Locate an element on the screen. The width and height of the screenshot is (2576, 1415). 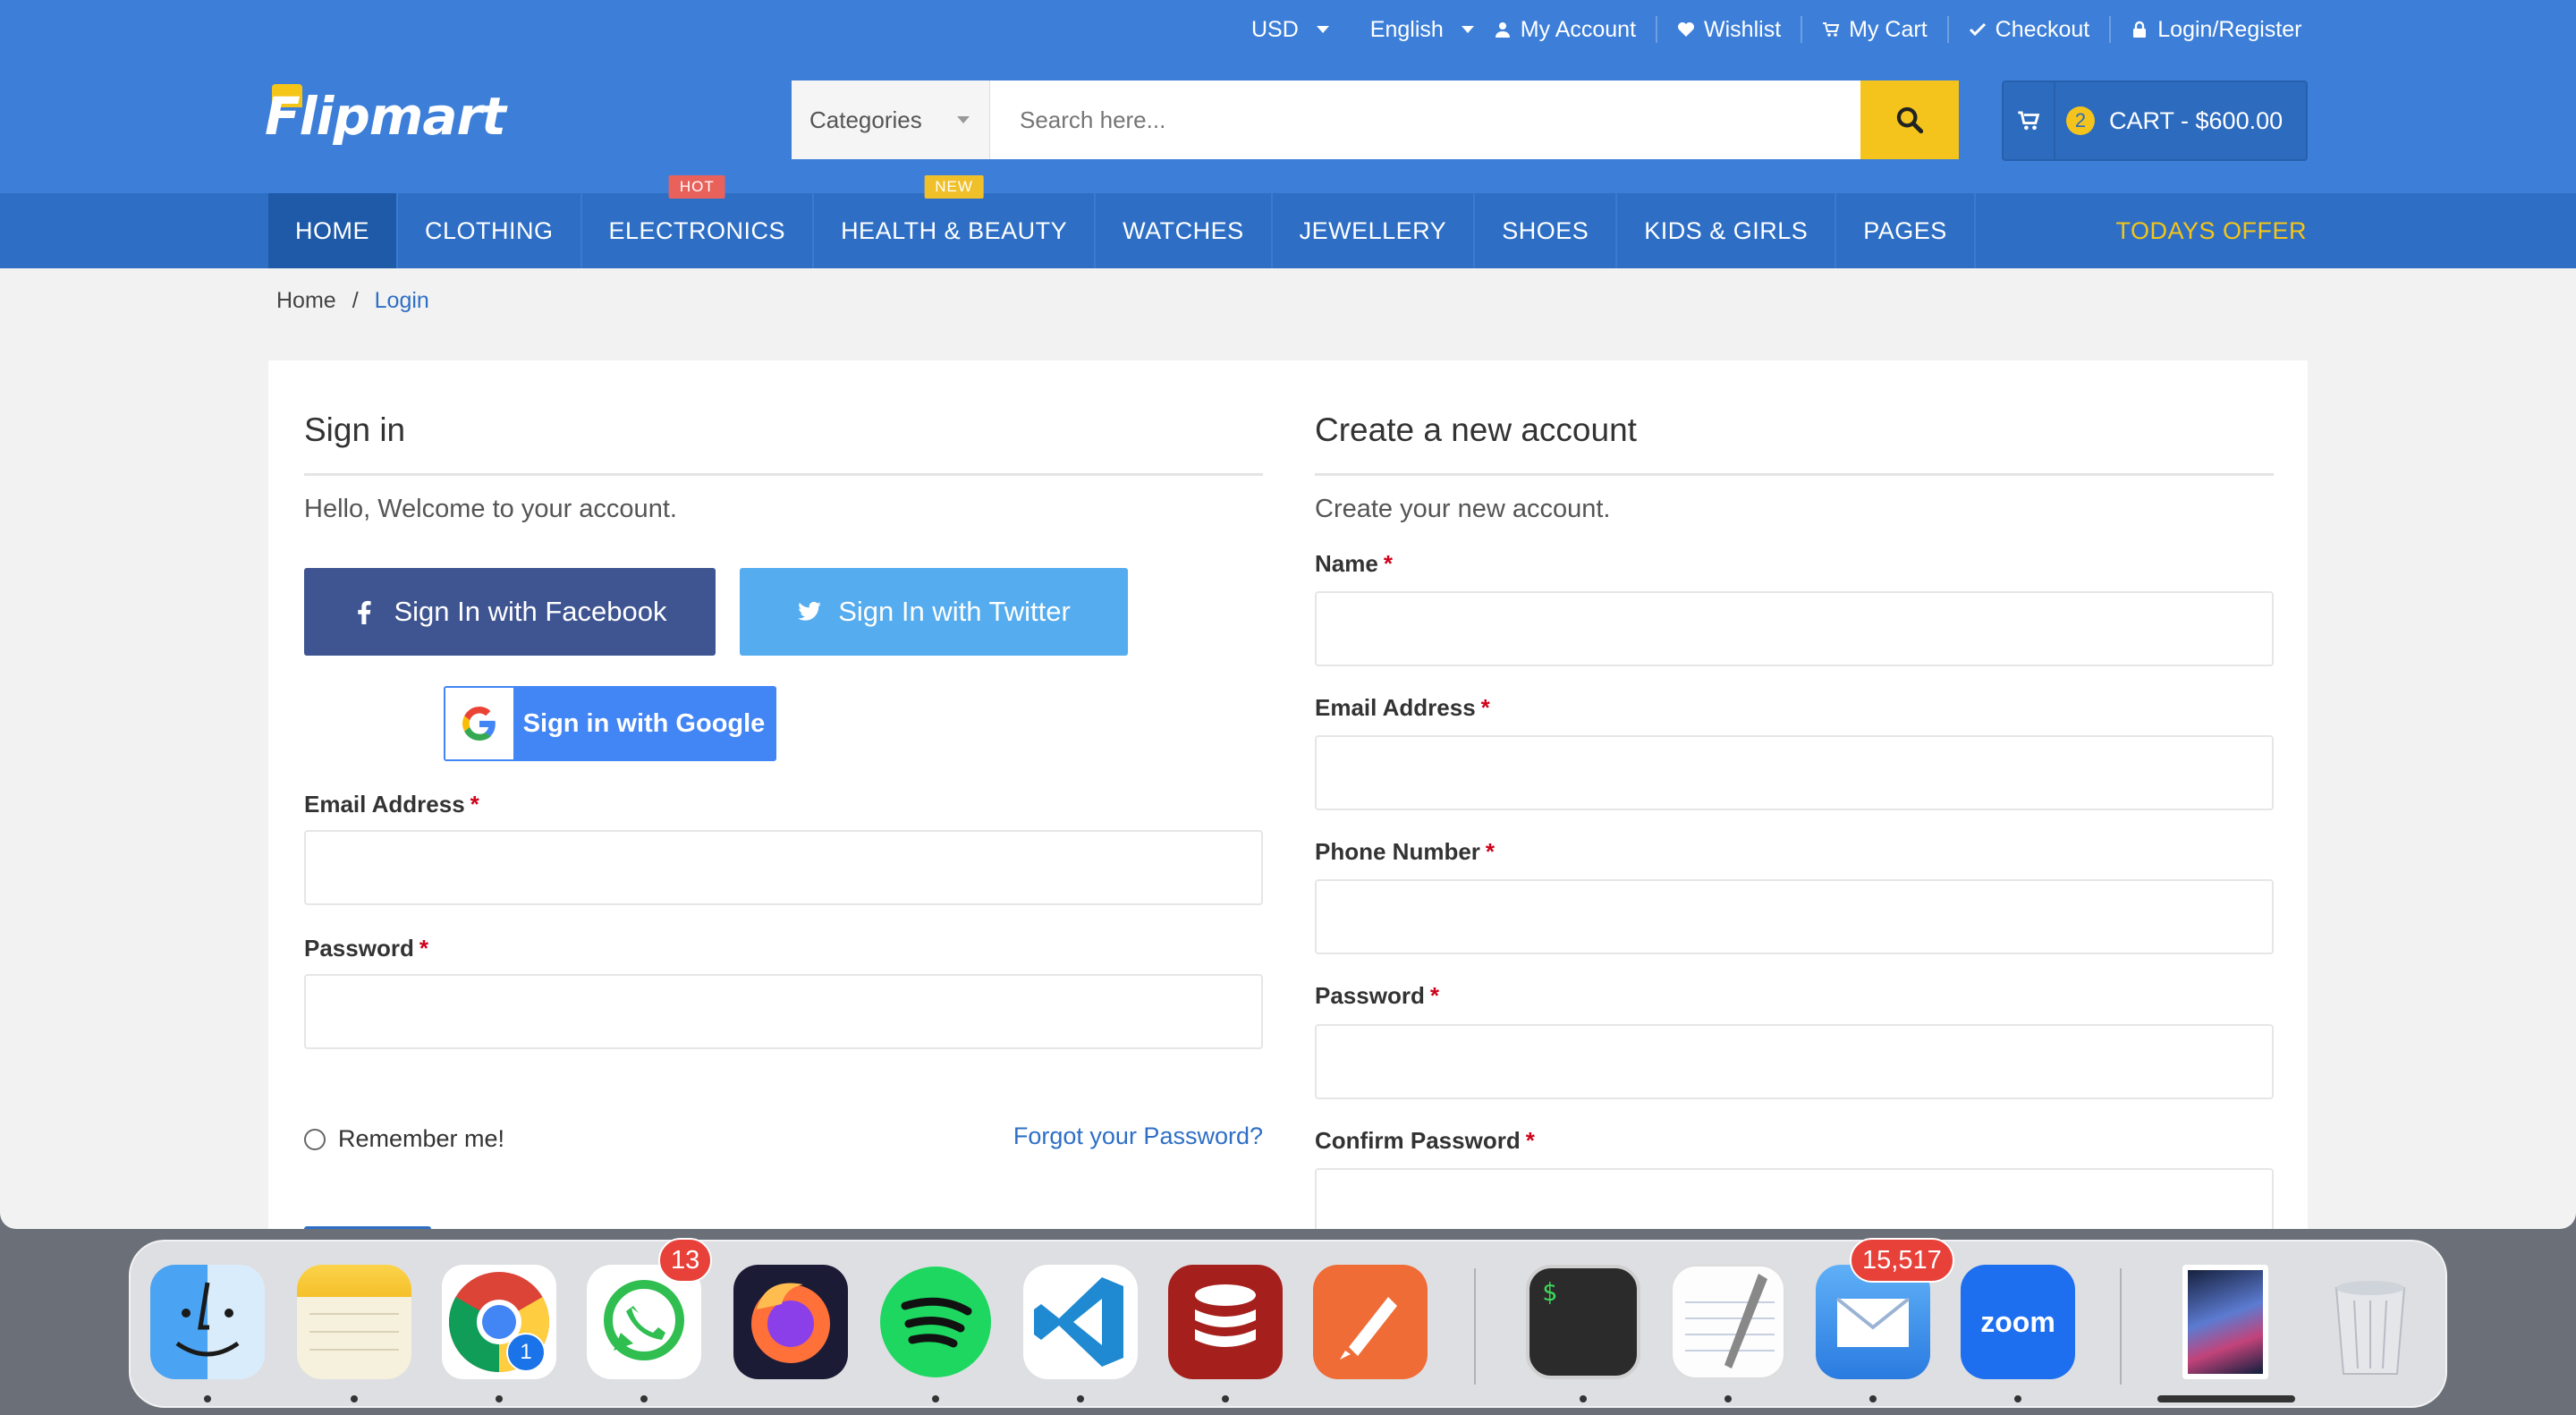
remember-me-radio is located at coordinates (315, 1139).